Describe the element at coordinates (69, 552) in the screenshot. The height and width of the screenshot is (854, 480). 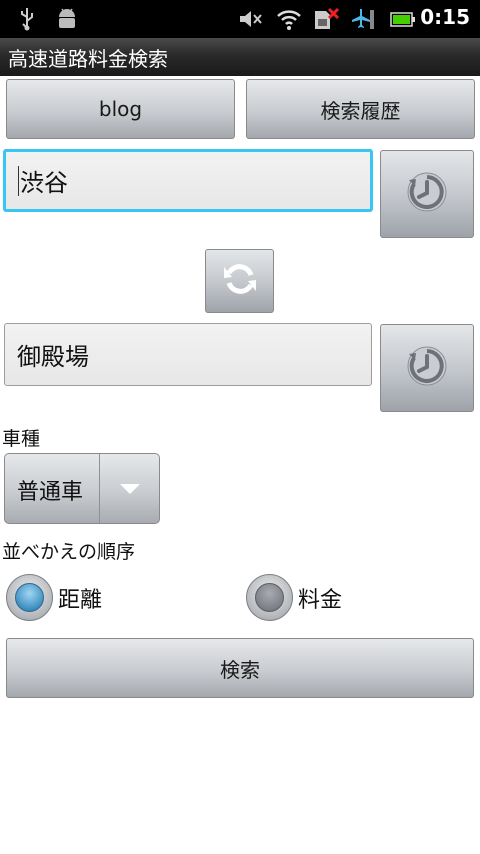
I see `sort-order-label: 並べかえの順序` at that location.